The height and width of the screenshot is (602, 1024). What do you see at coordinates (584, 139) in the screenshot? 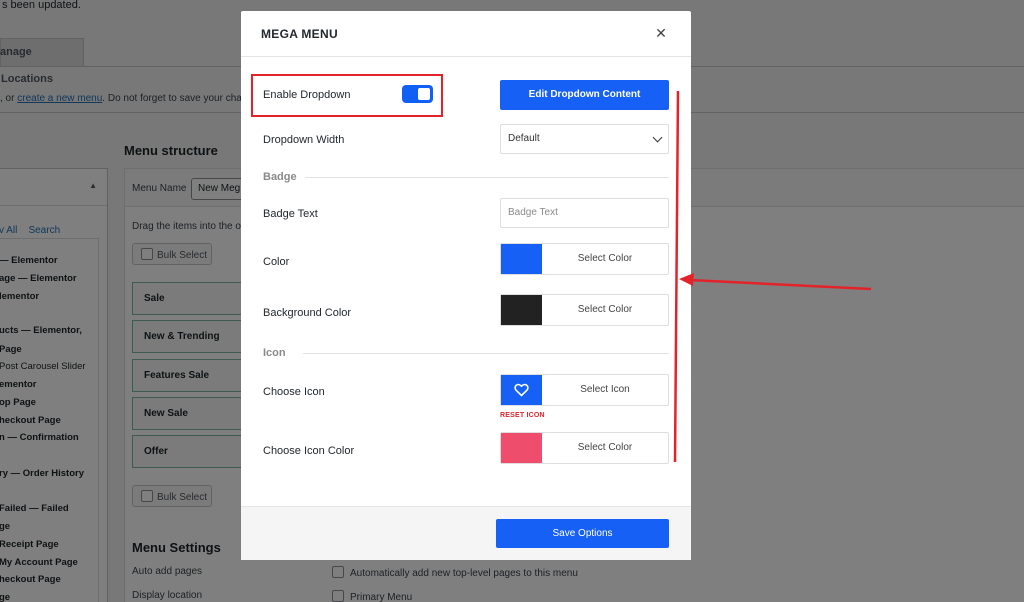
I see `dropdown-width-select: Default` at bounding box center [584, 139].